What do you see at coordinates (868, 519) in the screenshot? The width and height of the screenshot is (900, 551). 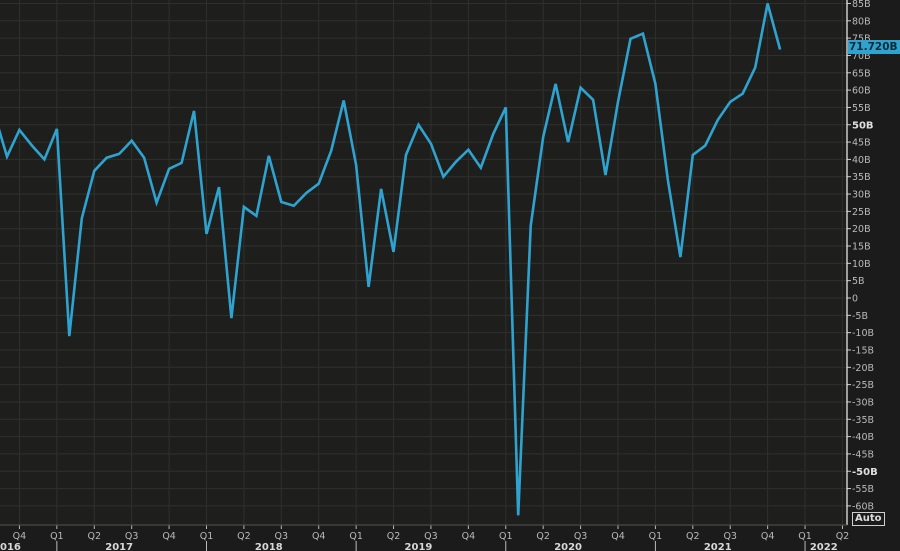 I see `auto-scale-button: Auto` at bounding box center [868, 519].